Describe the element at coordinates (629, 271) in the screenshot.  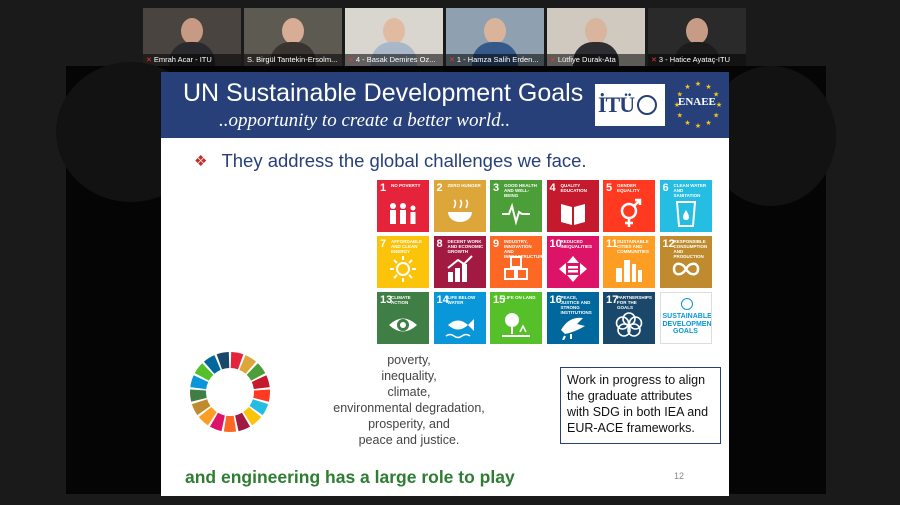
I see `city-icon` at that location.